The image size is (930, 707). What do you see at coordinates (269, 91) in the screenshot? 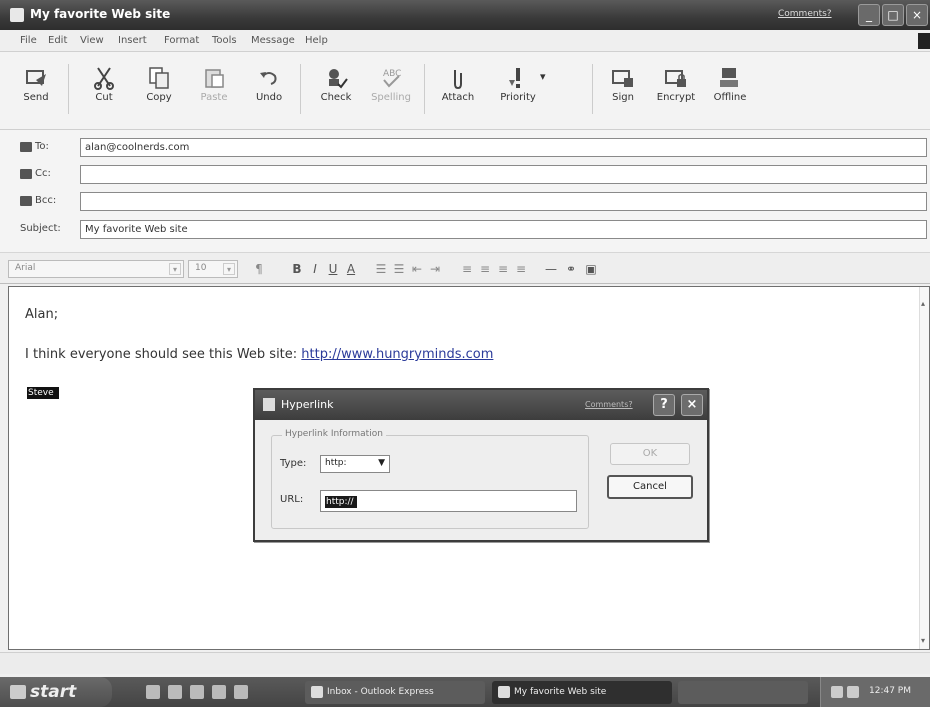
I see `undo-button: Undo` at bounding box center [269, 91].